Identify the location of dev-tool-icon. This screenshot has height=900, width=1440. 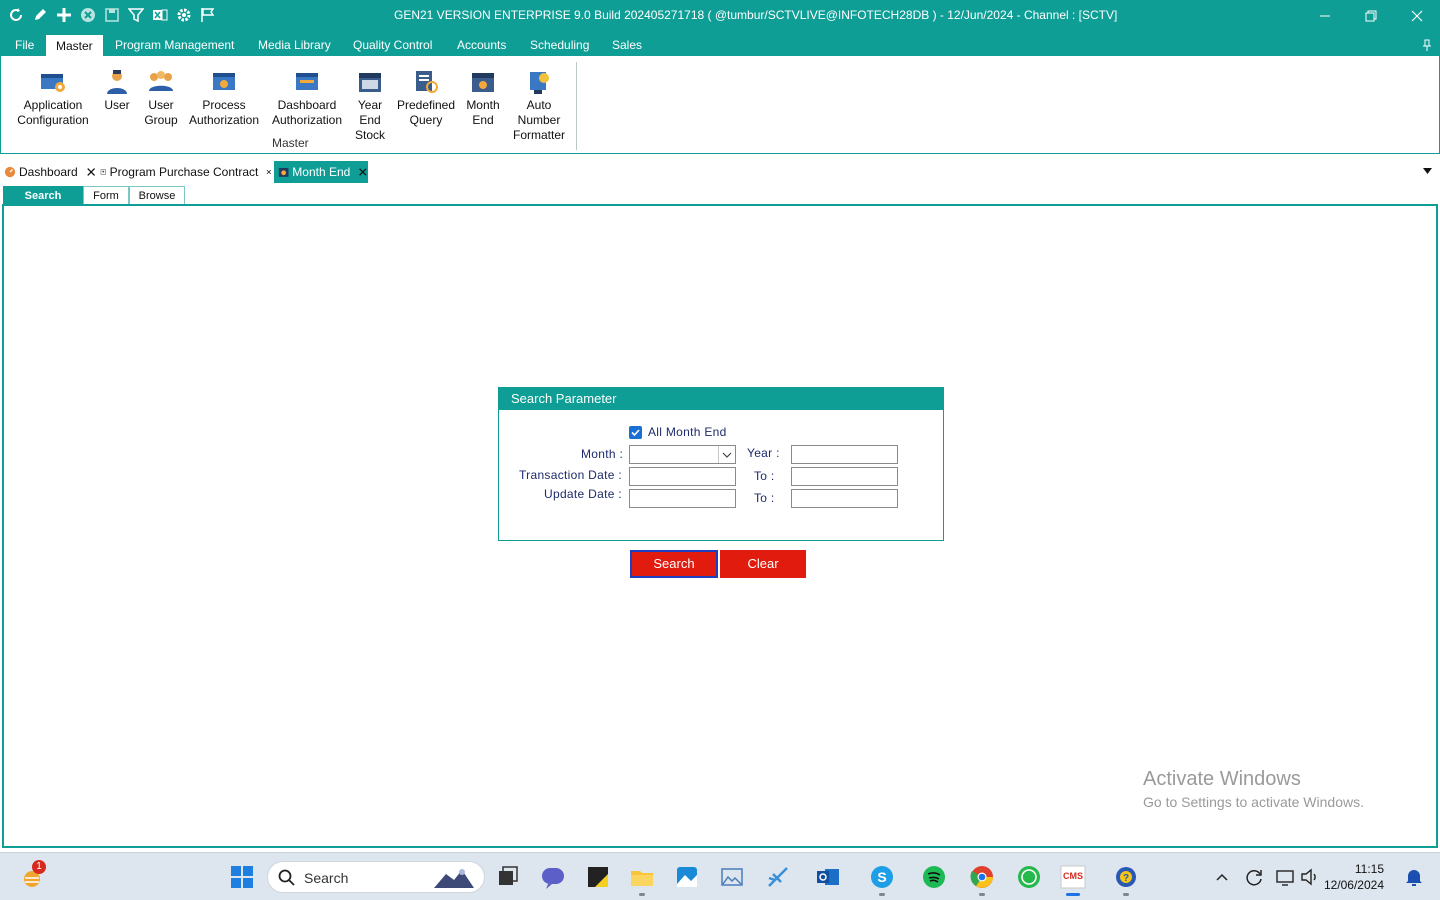
(778, 877).